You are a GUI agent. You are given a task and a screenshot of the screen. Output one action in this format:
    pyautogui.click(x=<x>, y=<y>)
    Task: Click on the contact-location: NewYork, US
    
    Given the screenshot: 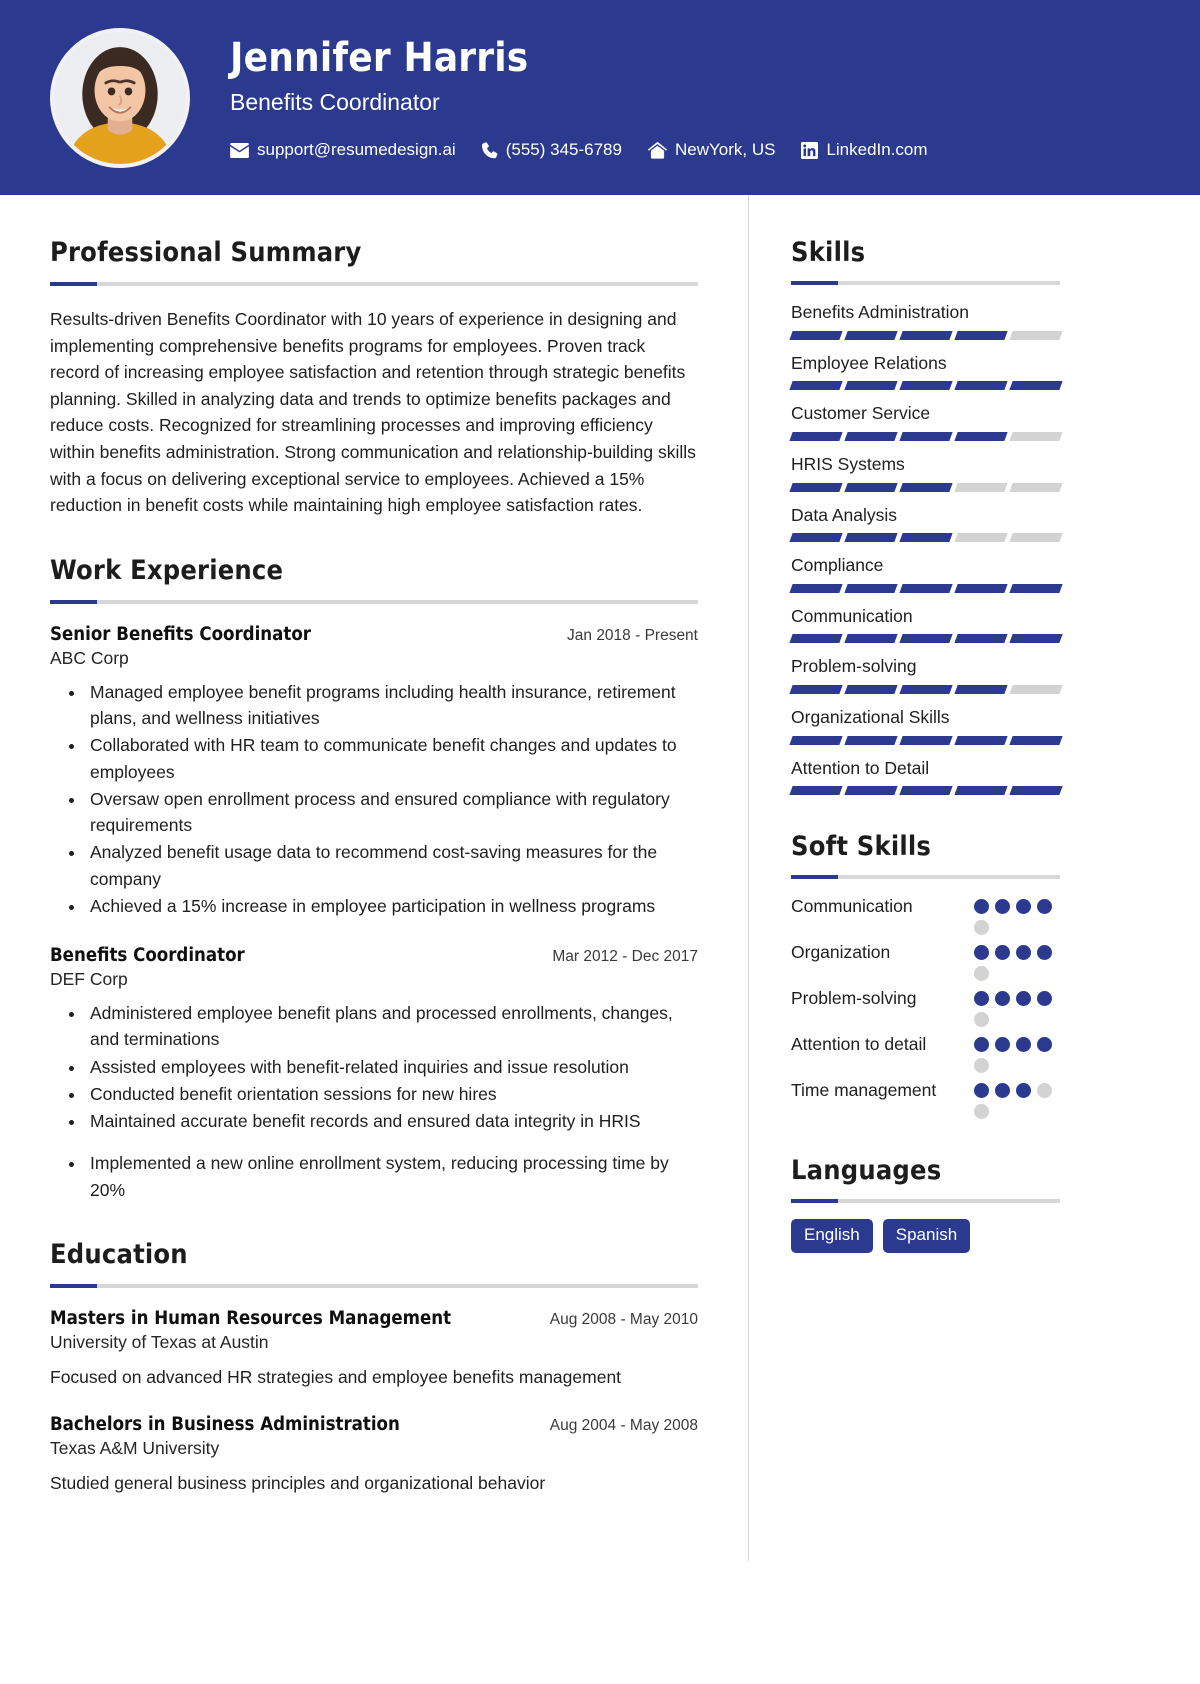 What is the action you would take?
    pyautogui.click(x=711, y=150)
    